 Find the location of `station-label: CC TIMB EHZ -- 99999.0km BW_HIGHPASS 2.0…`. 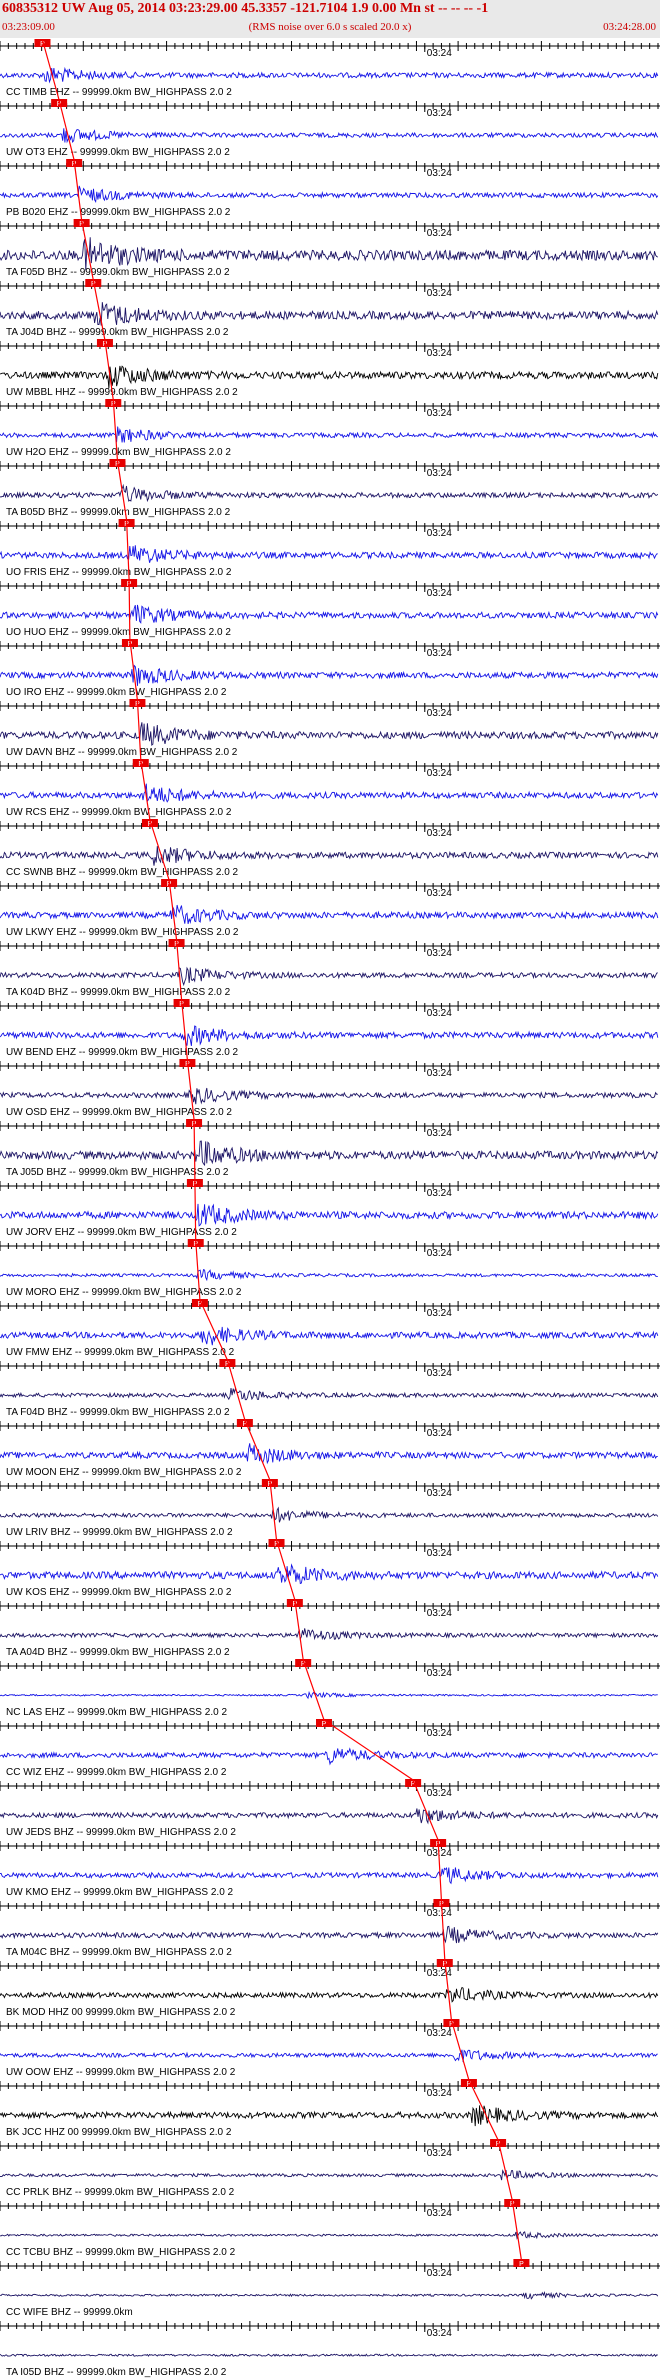

station-label: CC TIMB EHZ -- 99999.0km BW_HIGHPASS 2.0… is located at coordinates (119, 92).